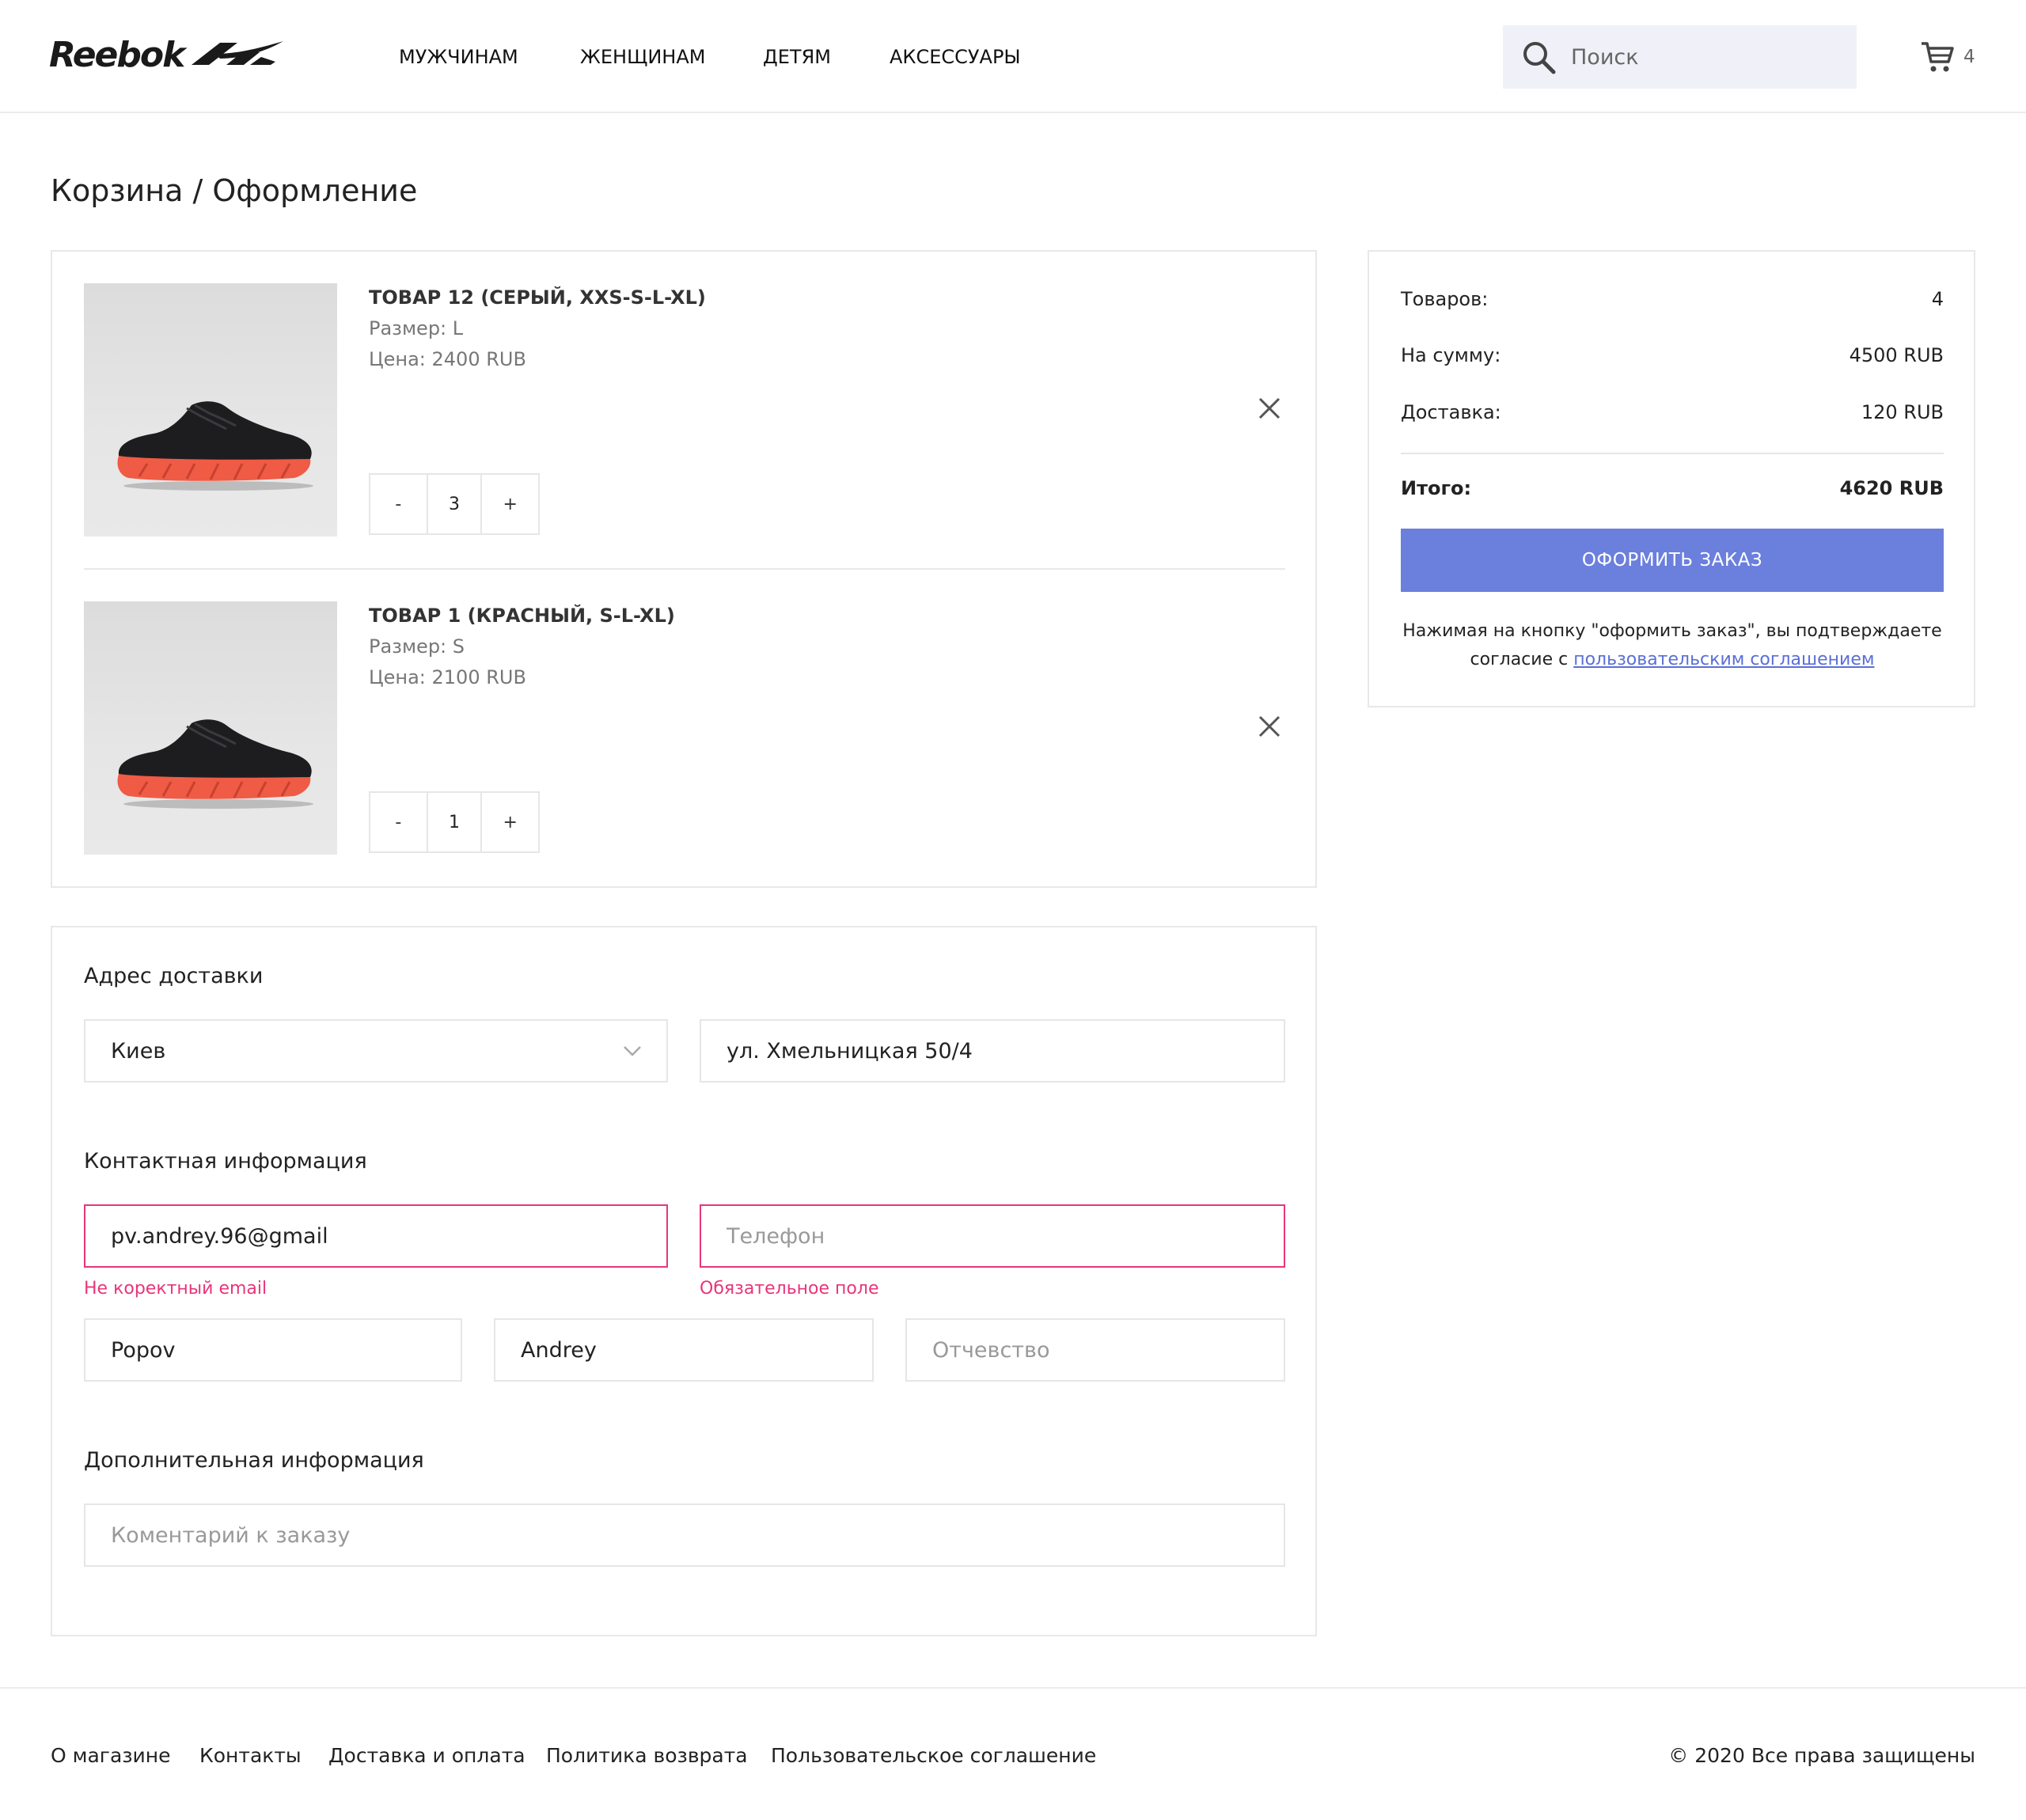 The height and width of the screenshot is (1820, 2026). Describe the element at coordinates (238, 53) in the screenshot. I see `reebok-delta-icon` at that location.